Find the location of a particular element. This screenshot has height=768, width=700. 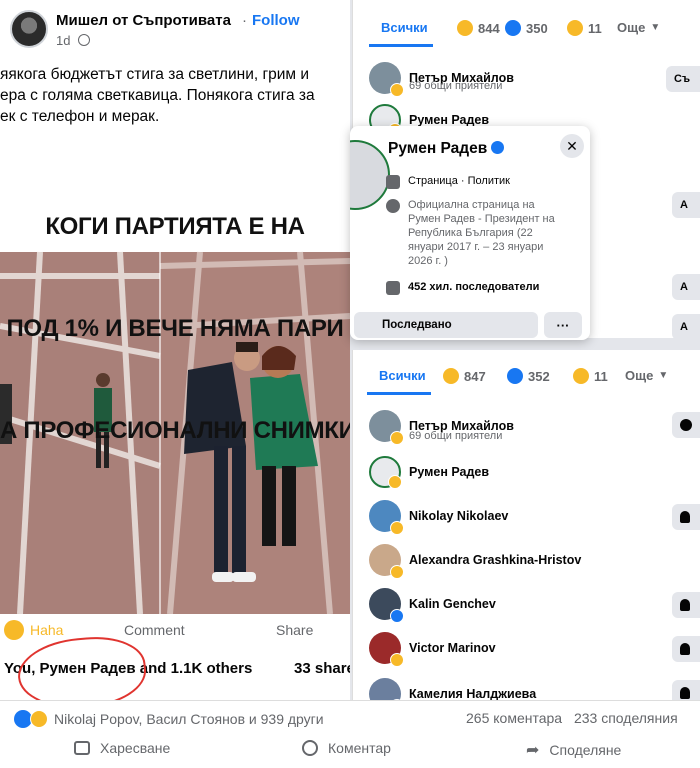

tab-haha: 847 is located at coordinates (464, 376).